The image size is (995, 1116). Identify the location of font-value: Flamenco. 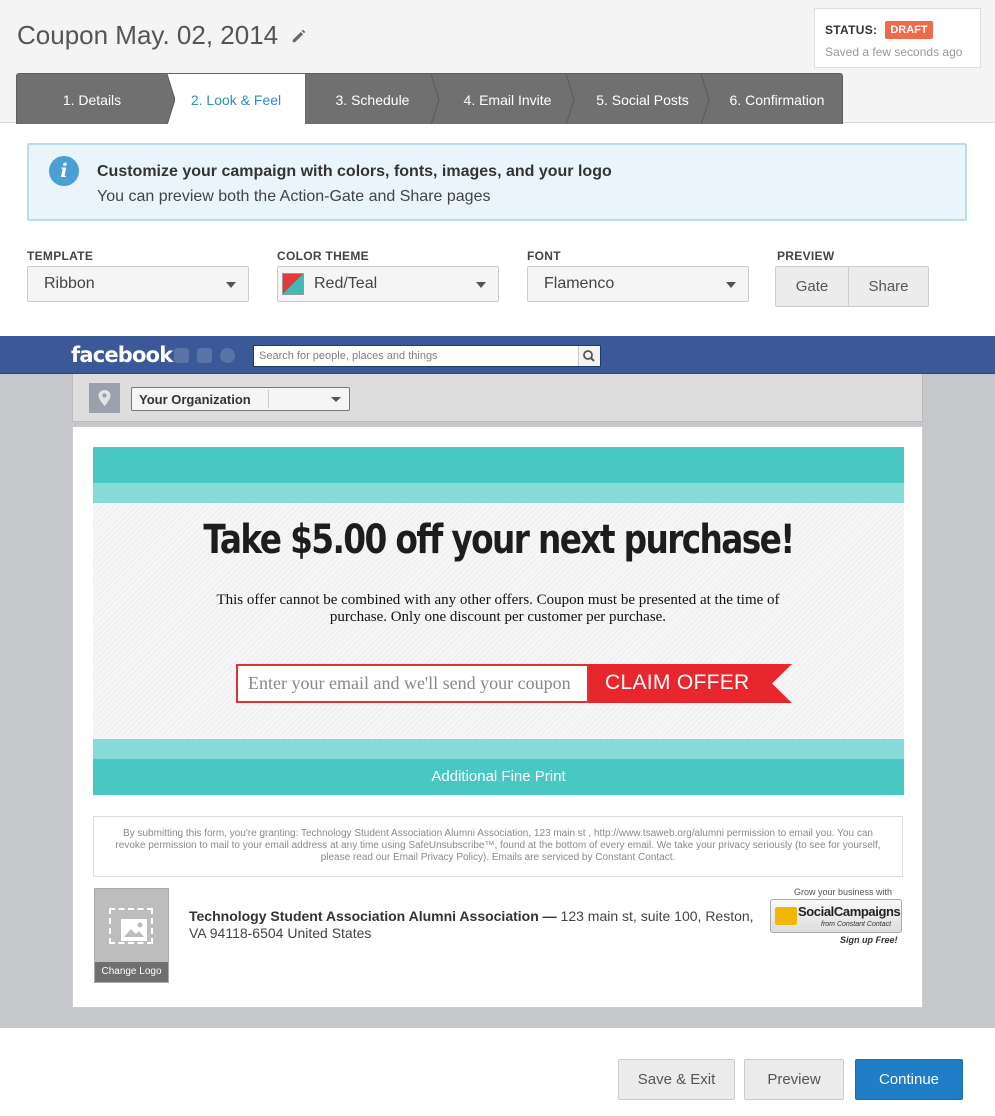
(579, 283).